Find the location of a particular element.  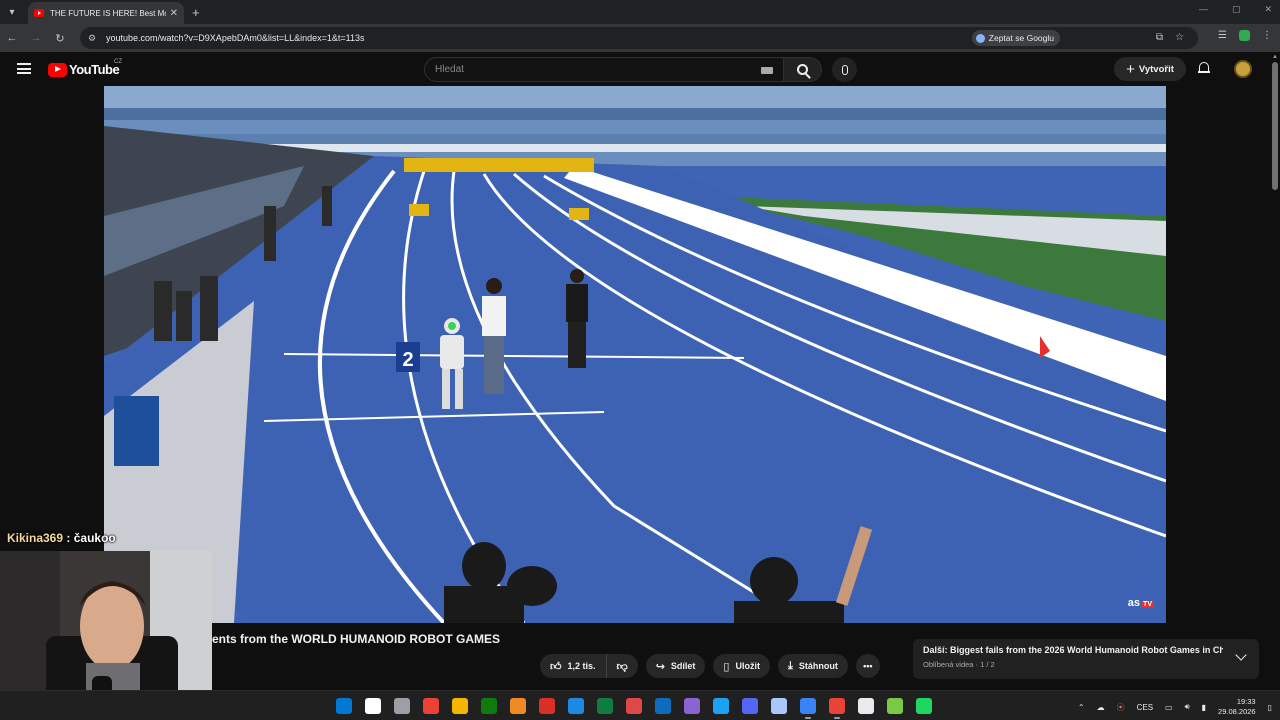

search-button is located at coordinates (803, 69).